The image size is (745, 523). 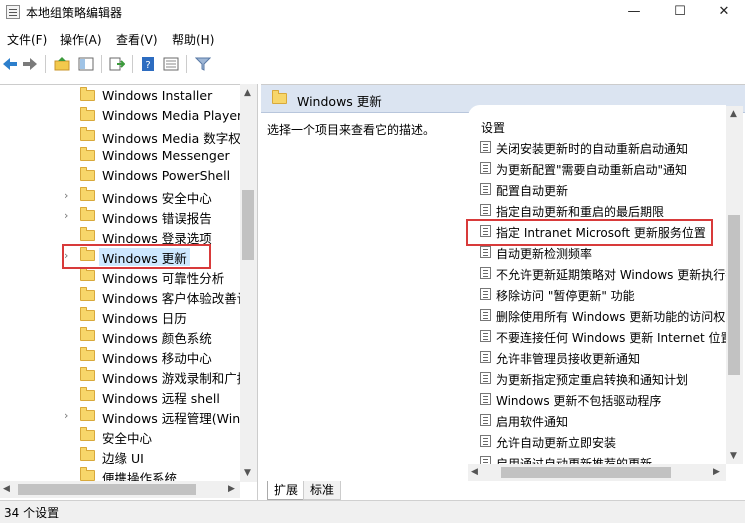 What do you see at coordinates (286, 490) in the screenshot?
I see `tab-extended: 扩展` at bounding box center [286, 490].